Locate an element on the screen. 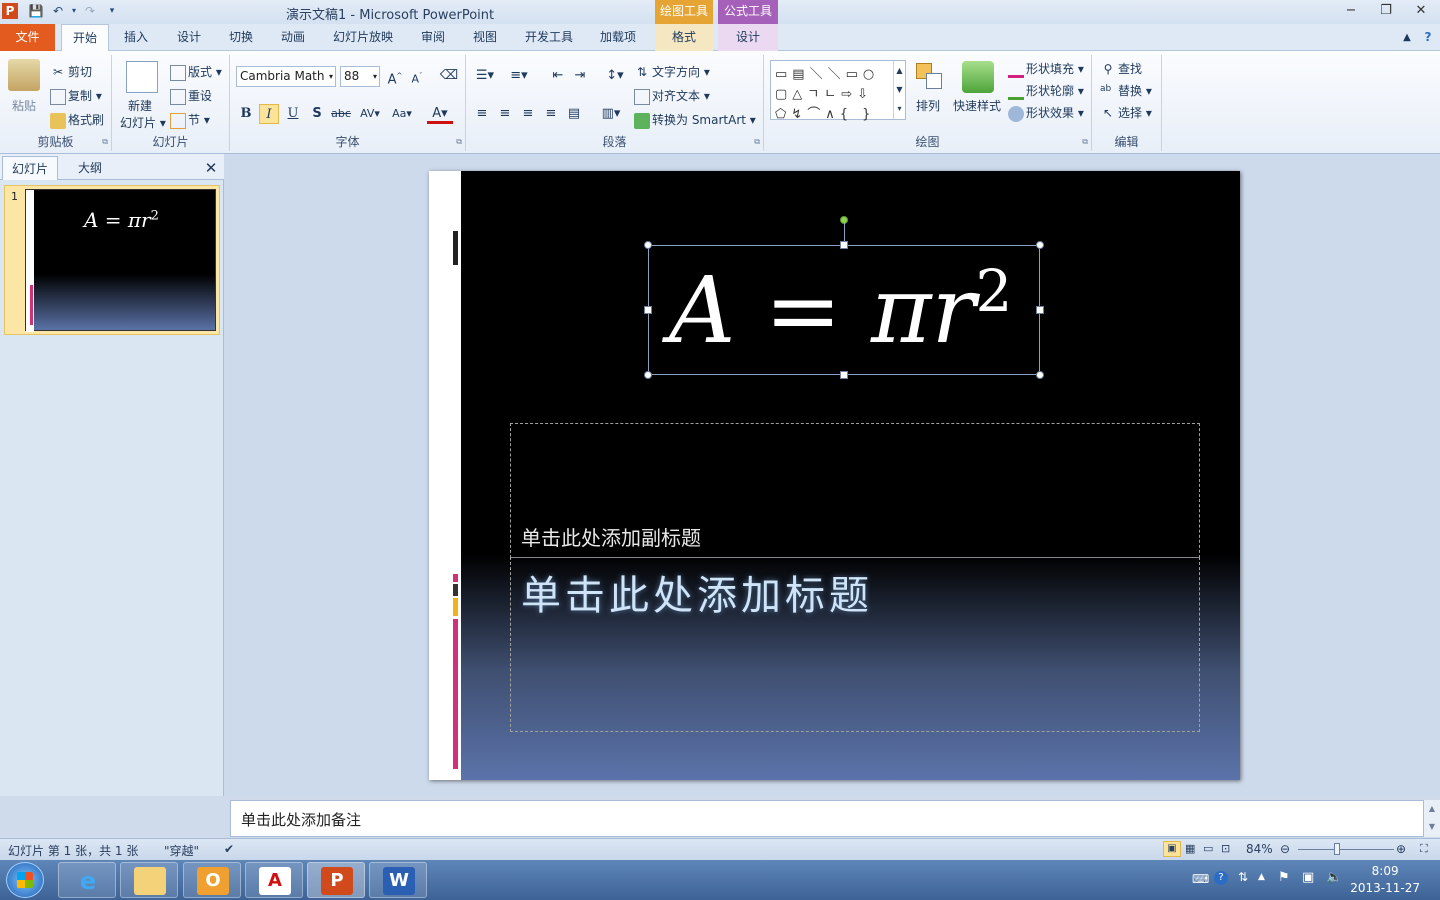 The image size is (1440, 900). numbering-button: ≡▾ is located at coordinates (519, 76).